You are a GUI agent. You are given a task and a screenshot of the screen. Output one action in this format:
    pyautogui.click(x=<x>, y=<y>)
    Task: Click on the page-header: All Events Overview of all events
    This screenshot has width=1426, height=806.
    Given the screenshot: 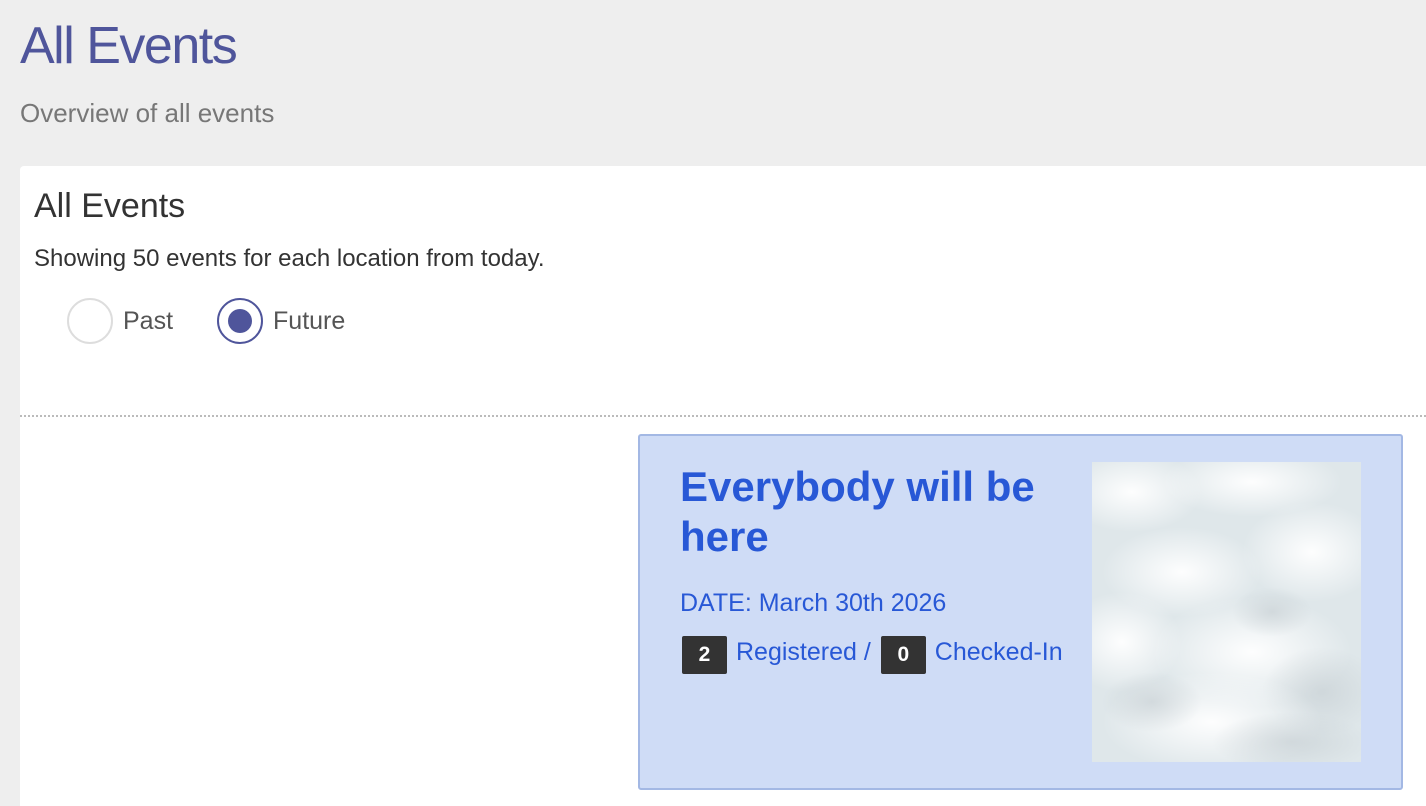 What is the action you would take?
    pyautogui.click(x=147, y=71)
    